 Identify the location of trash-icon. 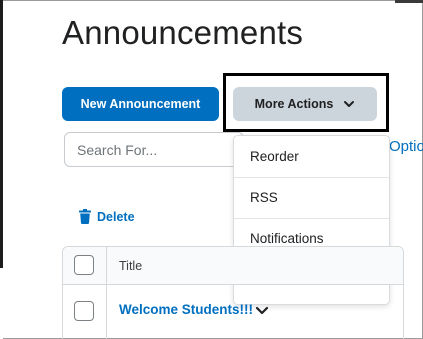
(85, 216).